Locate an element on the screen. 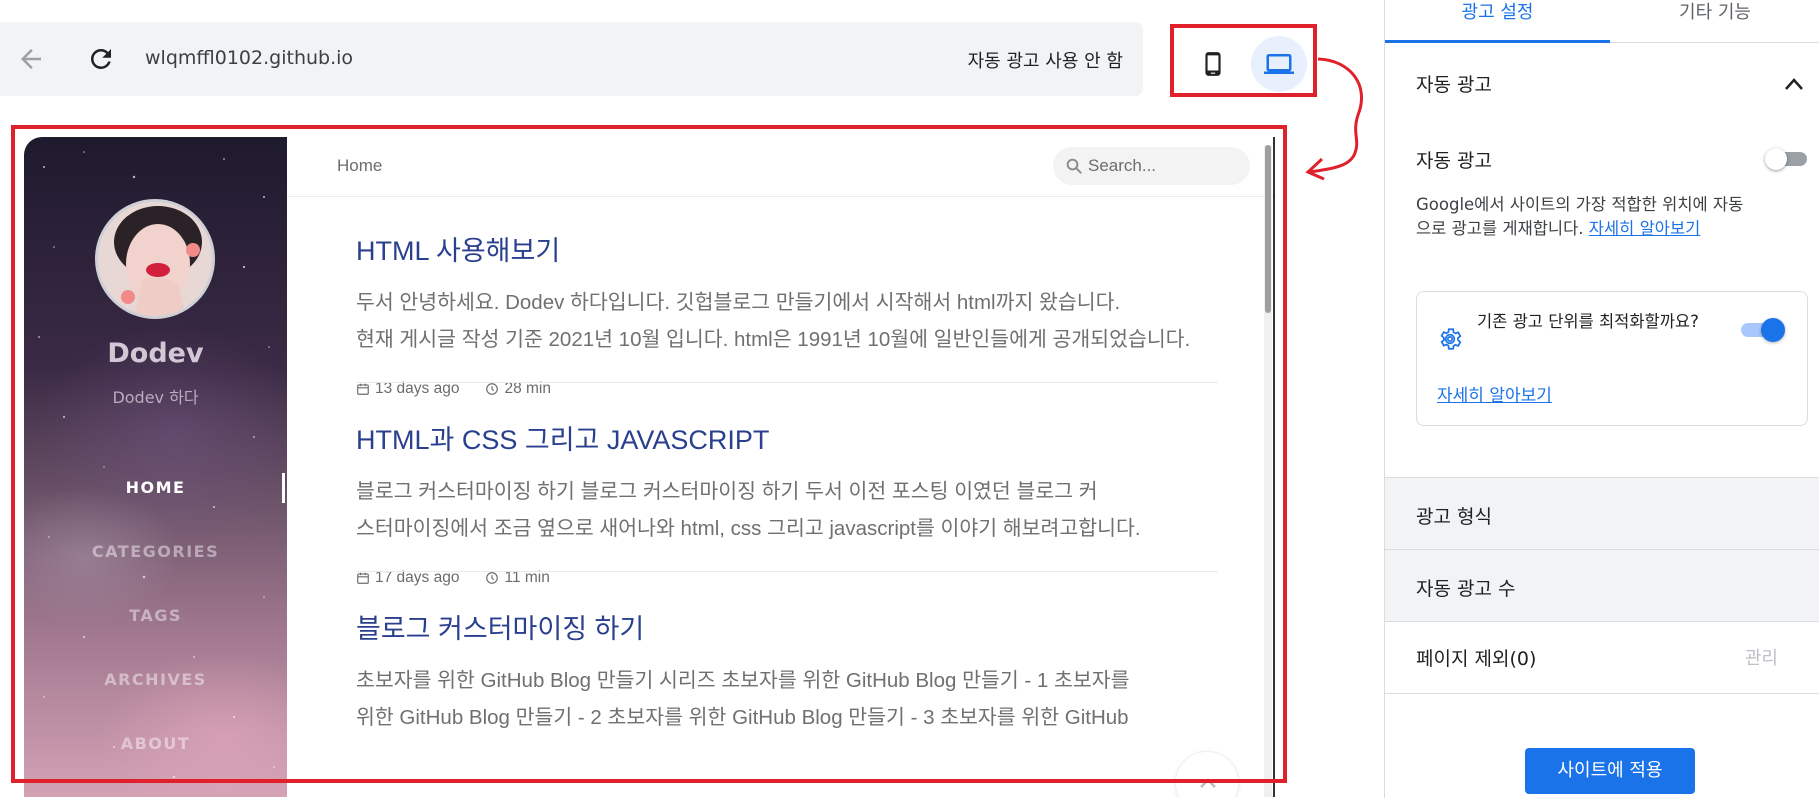 This screenshot has height=798, width=1819. optimize-toggle is located at coordinates (1762, 330).